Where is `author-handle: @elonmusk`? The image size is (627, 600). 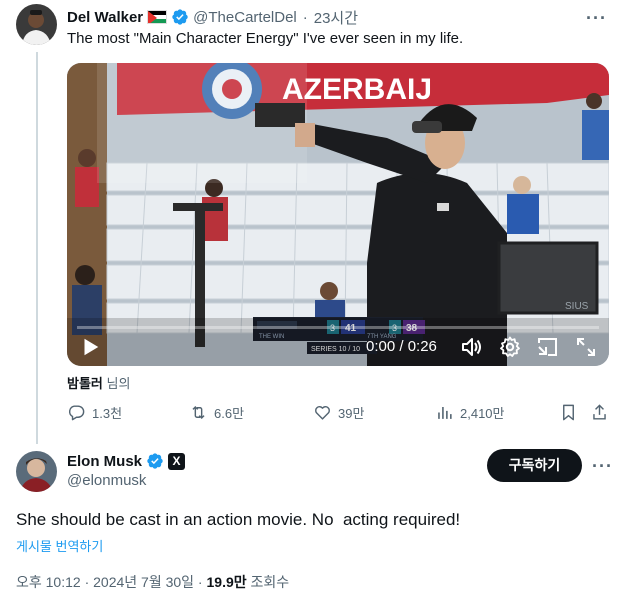 author-handle: @elonmusk is located at coordinates (106, 480).